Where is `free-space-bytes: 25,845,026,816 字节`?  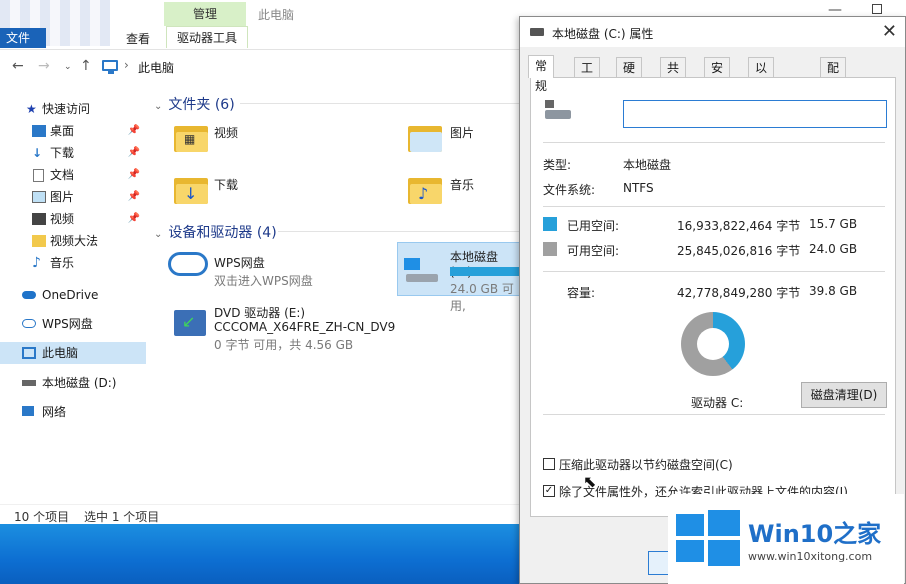 free-space-bytes: 25,845,026,816 字节 is located at coordinates (739, 251).